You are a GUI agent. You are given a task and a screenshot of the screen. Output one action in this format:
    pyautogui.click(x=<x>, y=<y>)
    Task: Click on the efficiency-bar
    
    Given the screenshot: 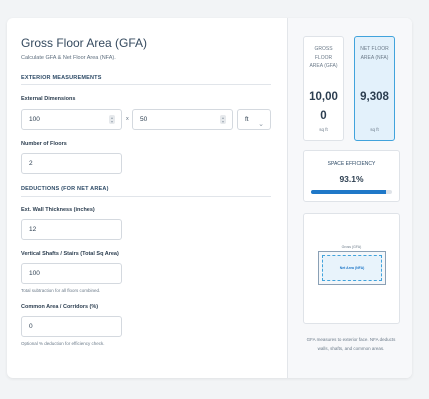 What is the action you would take?
    pyautogui.click(x=351, y=192)
    